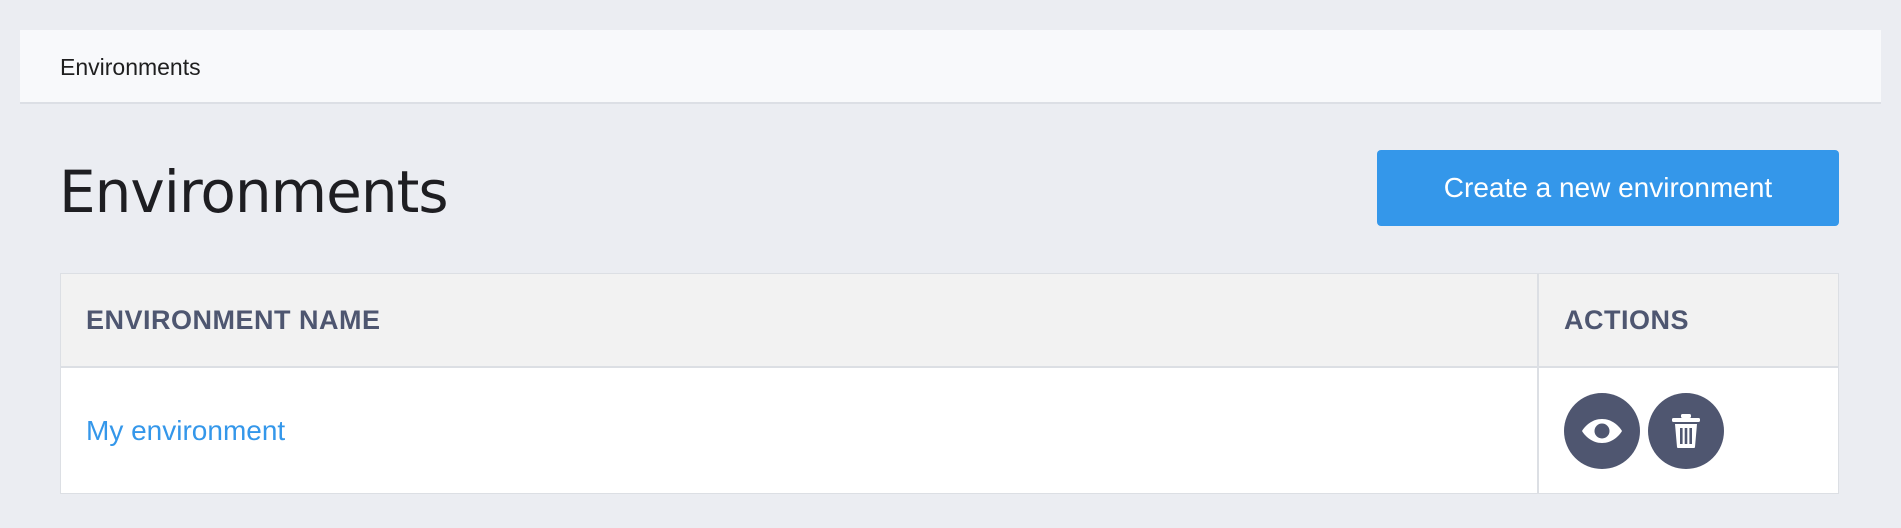 This screenshot has height=528, width=1901. What do you see at coordinates (233, 319) in the screenshot?
I see `column-header-environment-name: ENVIRONMENT NAME` at bounding box center [233, 319].